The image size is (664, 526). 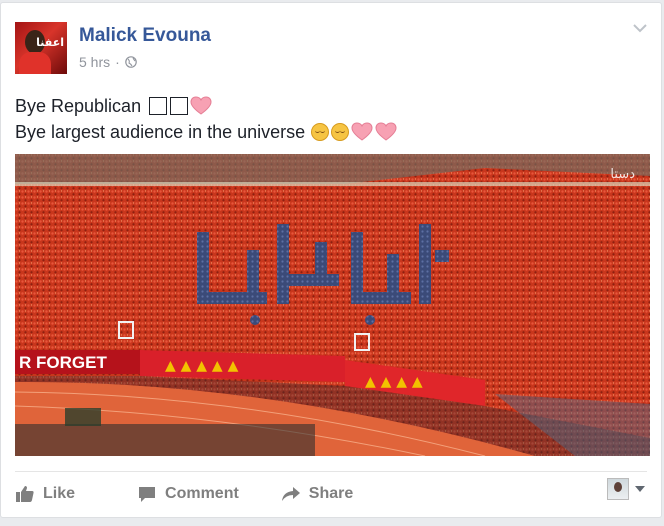 What do you see at coordinates (340, 132) in the screenshot?
I see `relieved-face-icon` at bounding box center [340, 132].